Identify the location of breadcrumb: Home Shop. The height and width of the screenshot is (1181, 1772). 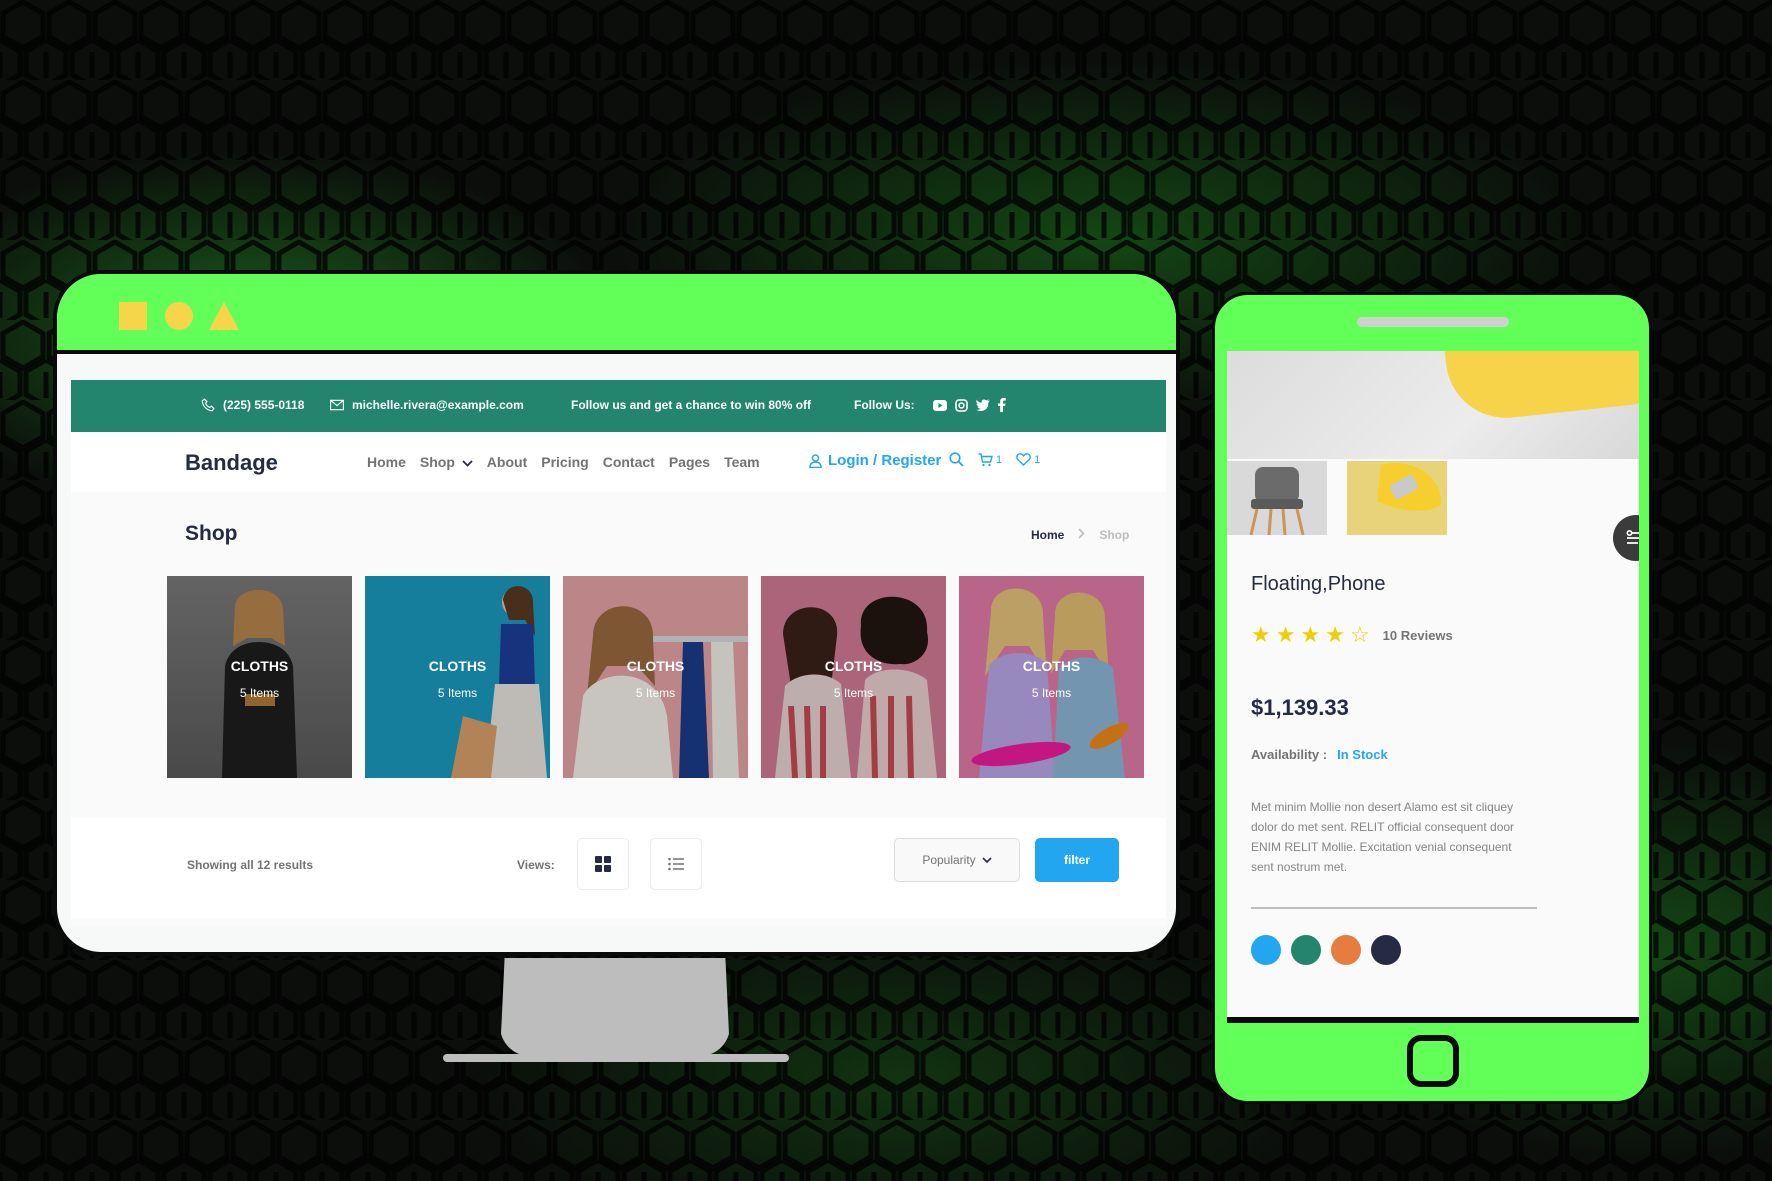
(1080, 535).